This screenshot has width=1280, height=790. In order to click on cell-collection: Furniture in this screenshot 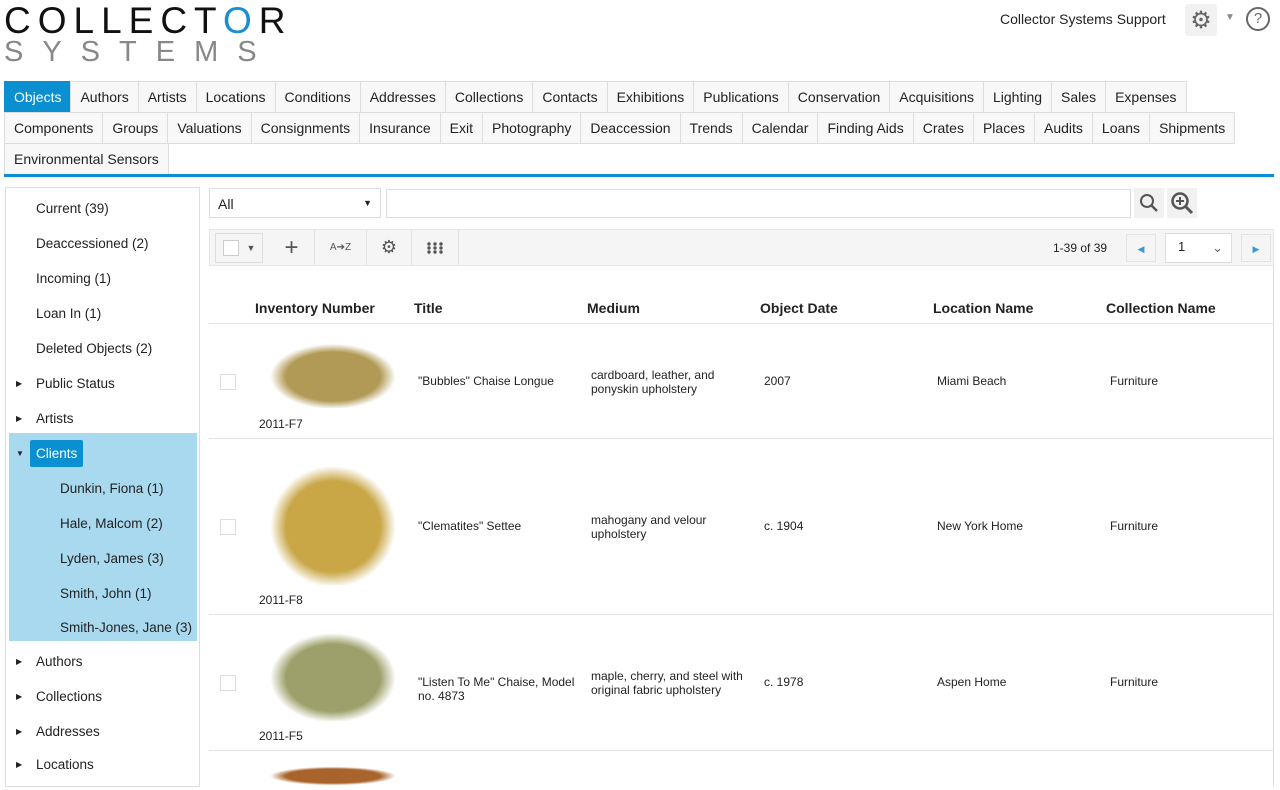, I will do `click(1134, 380)`.